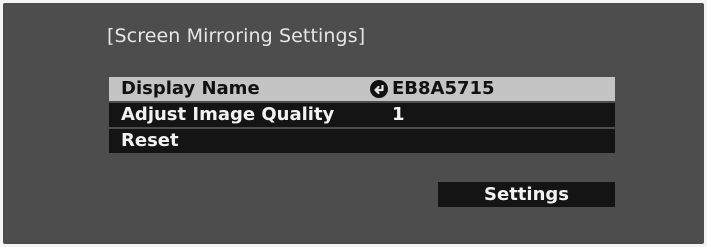  I want to click on page-title: [Screen Mirroring Settings], so click(236, 36).